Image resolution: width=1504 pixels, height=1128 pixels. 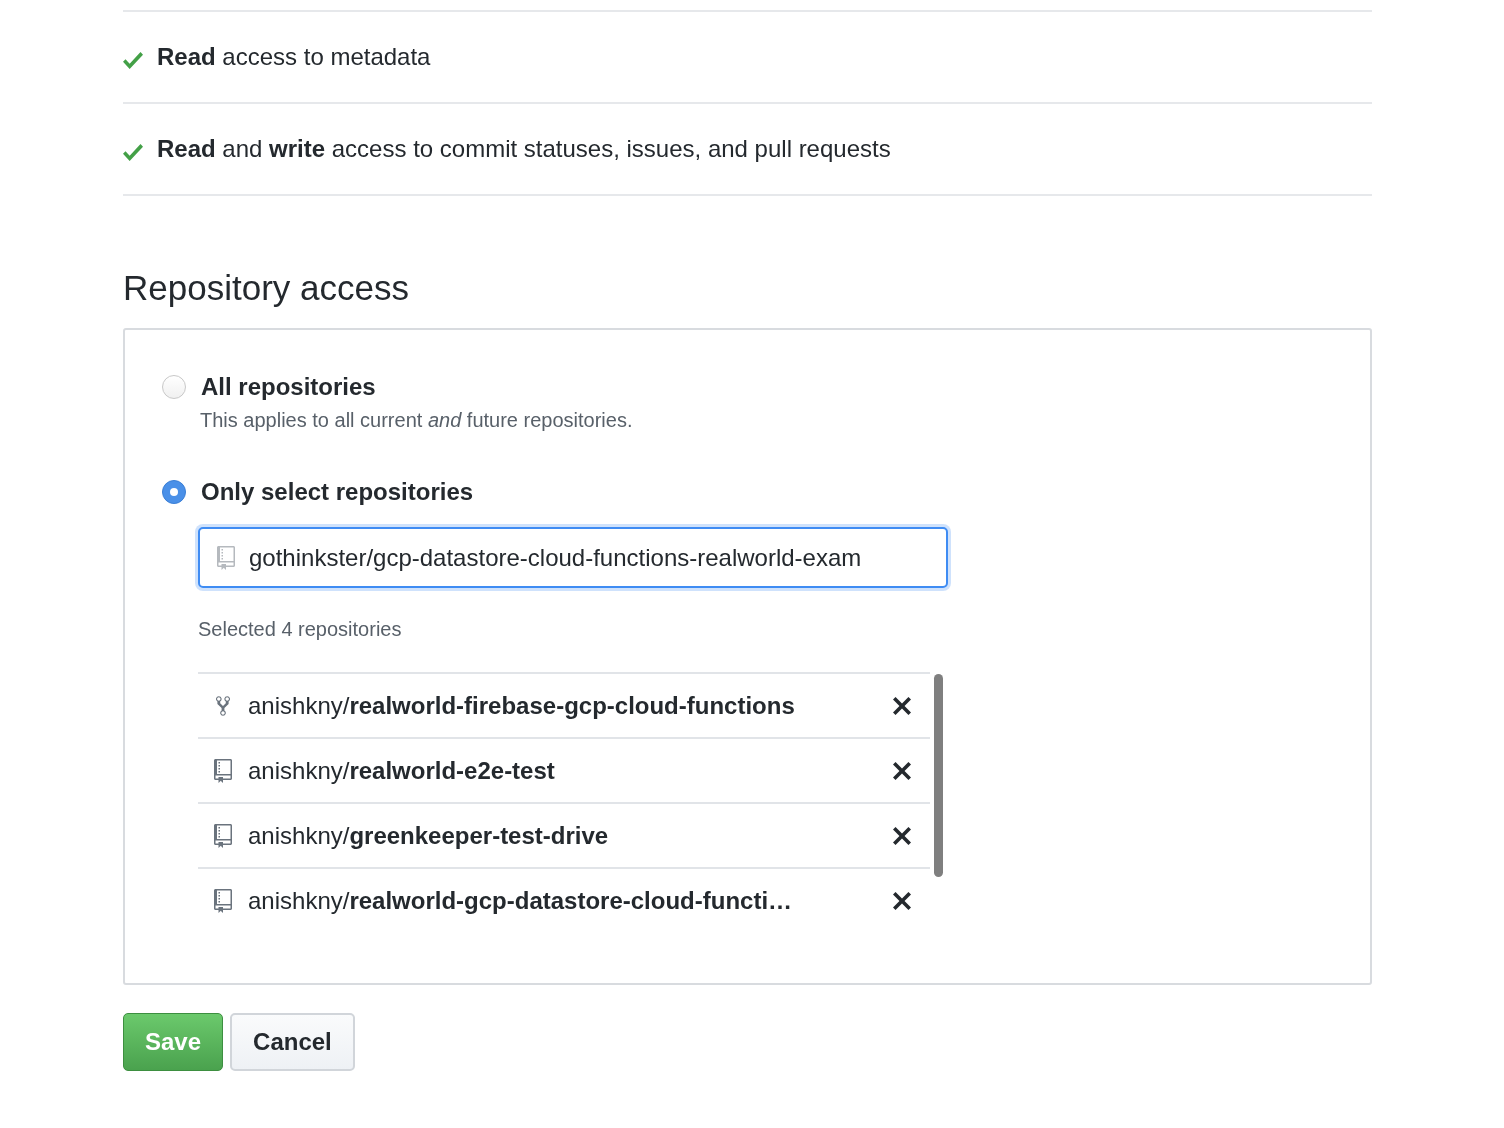 I want to click on scrollbar, so click(x=938, y=775).